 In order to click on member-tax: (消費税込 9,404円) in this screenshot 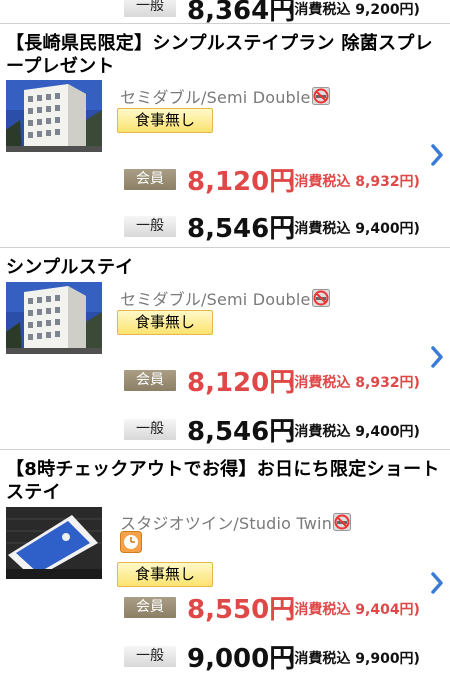, I will do `click(354, 610)`.